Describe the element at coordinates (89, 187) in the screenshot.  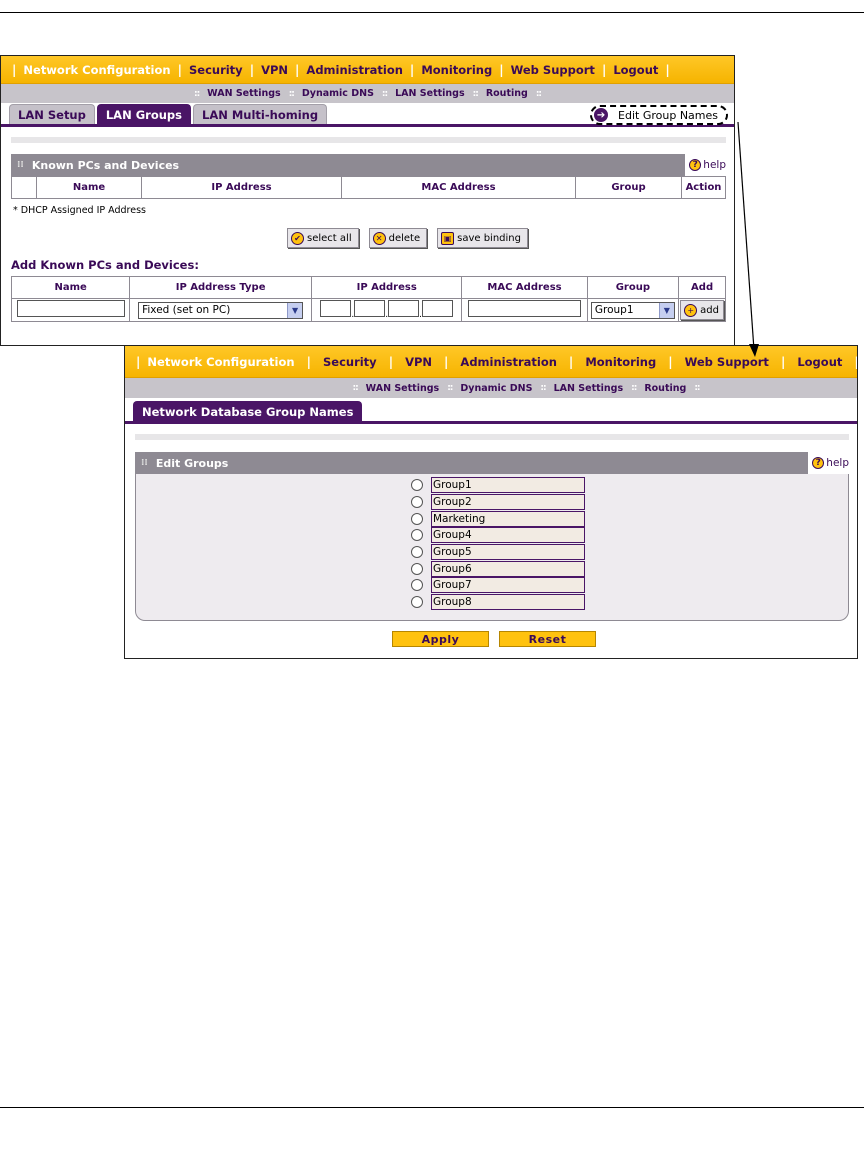
I see `col-name: Name` at that location.